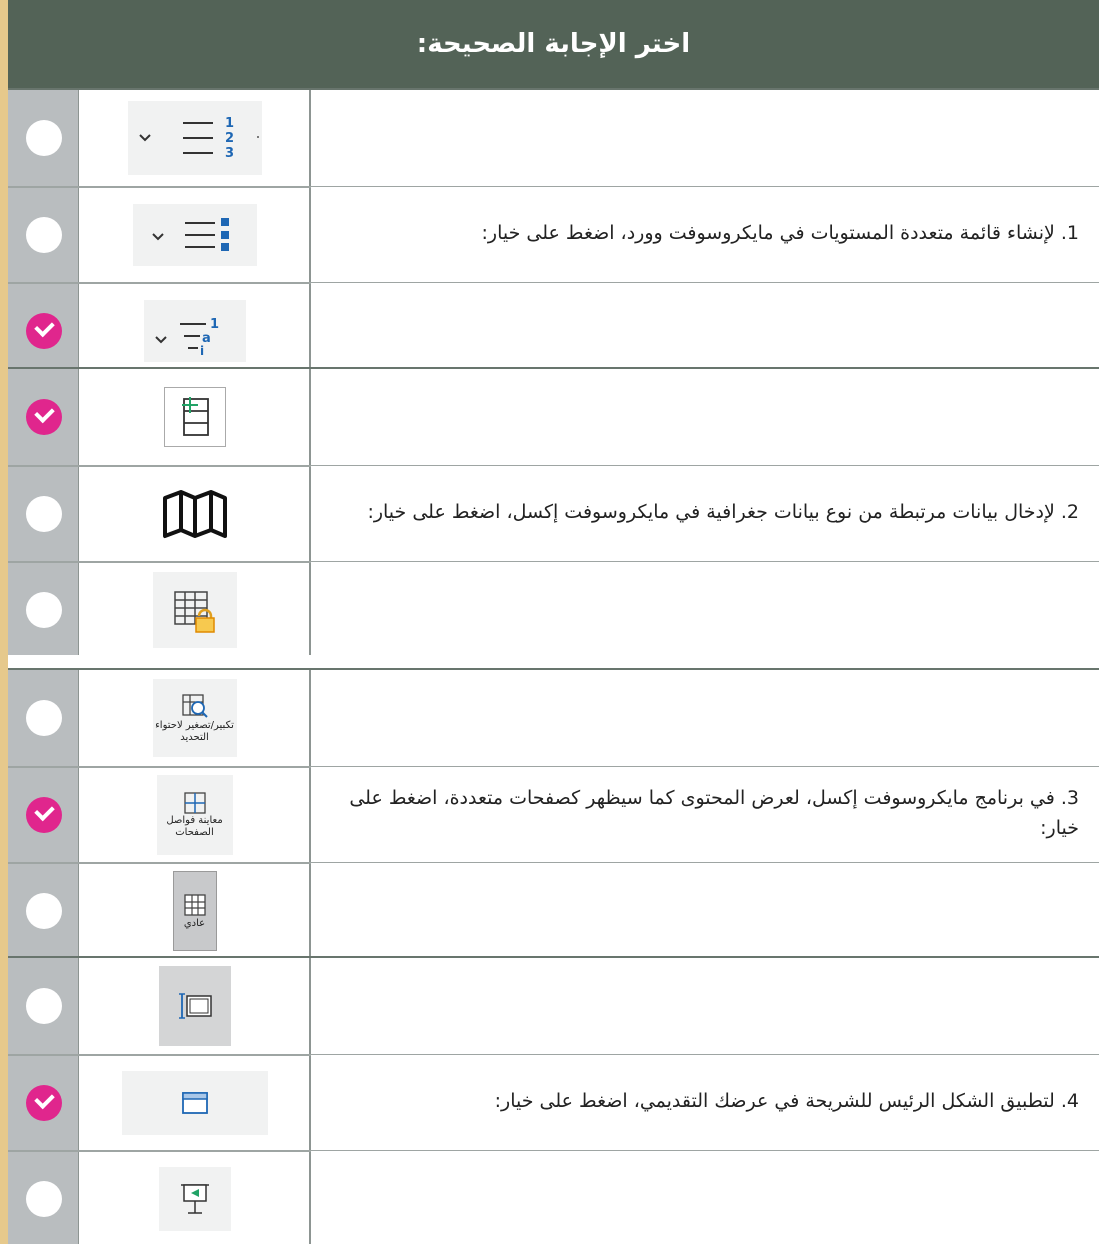 Image resolution: width=1099 pixels, height=1244 pixels. I want to click on insert-row-icon, so click(194, 417).